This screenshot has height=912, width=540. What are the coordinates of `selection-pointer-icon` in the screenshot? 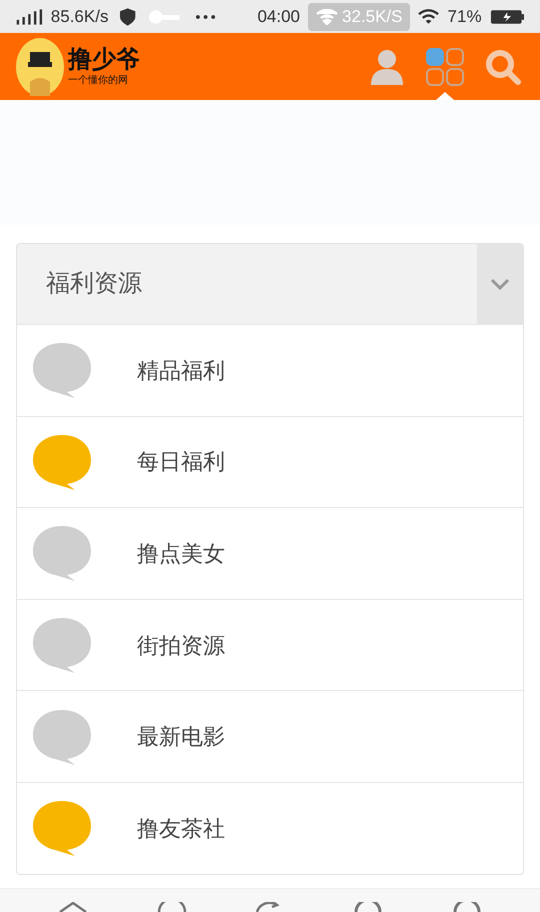 It's located at (445, 96).